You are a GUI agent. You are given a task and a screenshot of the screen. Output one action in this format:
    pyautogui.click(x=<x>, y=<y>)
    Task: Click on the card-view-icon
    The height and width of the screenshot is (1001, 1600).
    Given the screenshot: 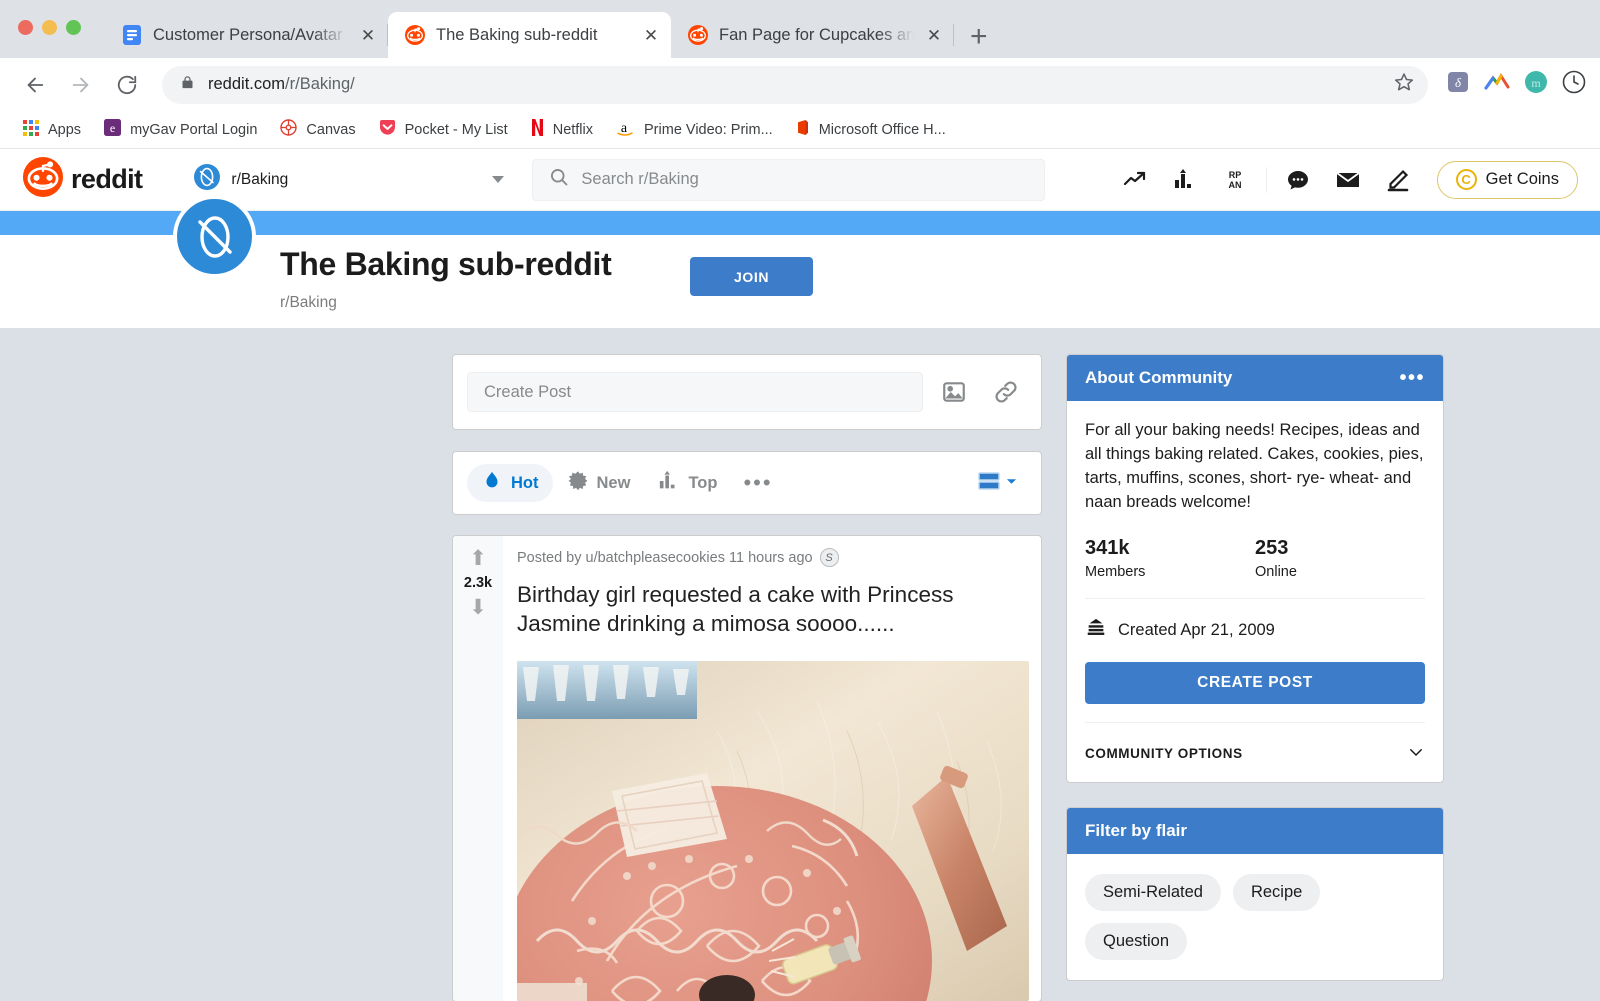 What is the action you would take?
    pyautogui.click(x=989, y=483)
    